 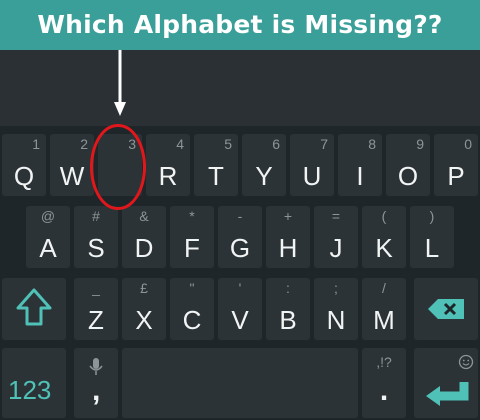 I want to click on key-u: 7U, so click(x=312, y=165).